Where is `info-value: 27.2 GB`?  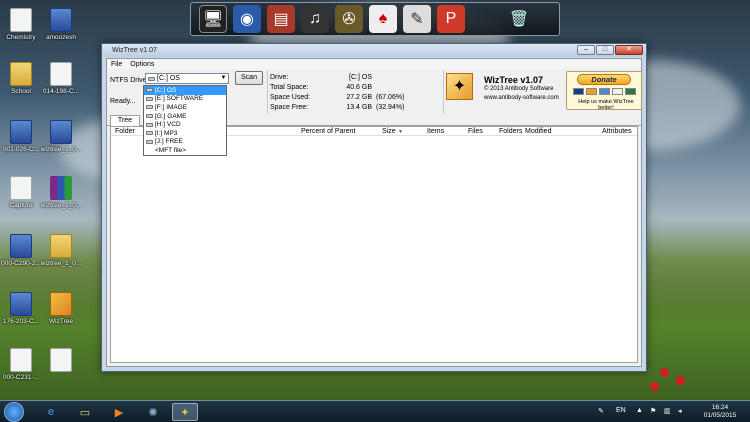 info-value: 27.2 GB is located at coordinates (359, 97).